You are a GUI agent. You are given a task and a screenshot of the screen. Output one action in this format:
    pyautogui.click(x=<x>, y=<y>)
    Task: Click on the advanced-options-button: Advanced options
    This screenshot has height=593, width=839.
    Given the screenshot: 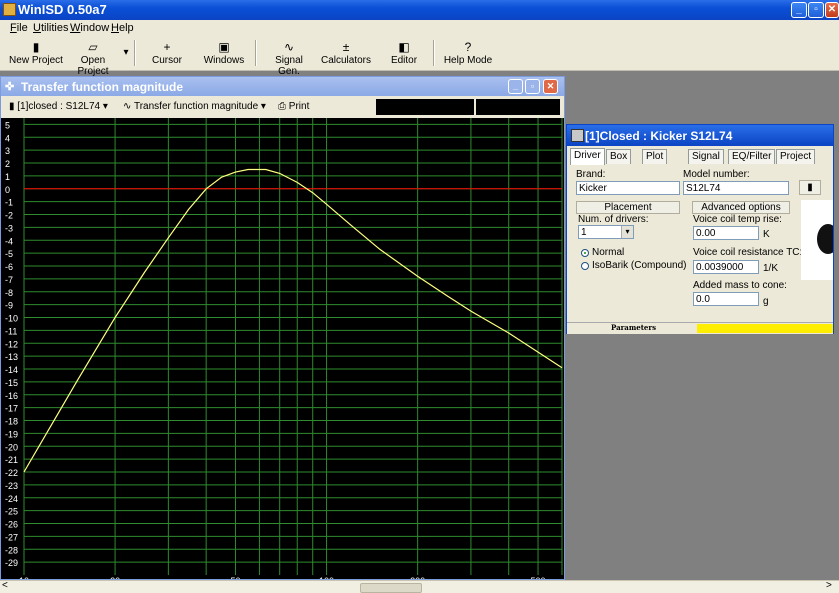 What is the action you would take?
    pyautogui.click(x=741, y=207)
    